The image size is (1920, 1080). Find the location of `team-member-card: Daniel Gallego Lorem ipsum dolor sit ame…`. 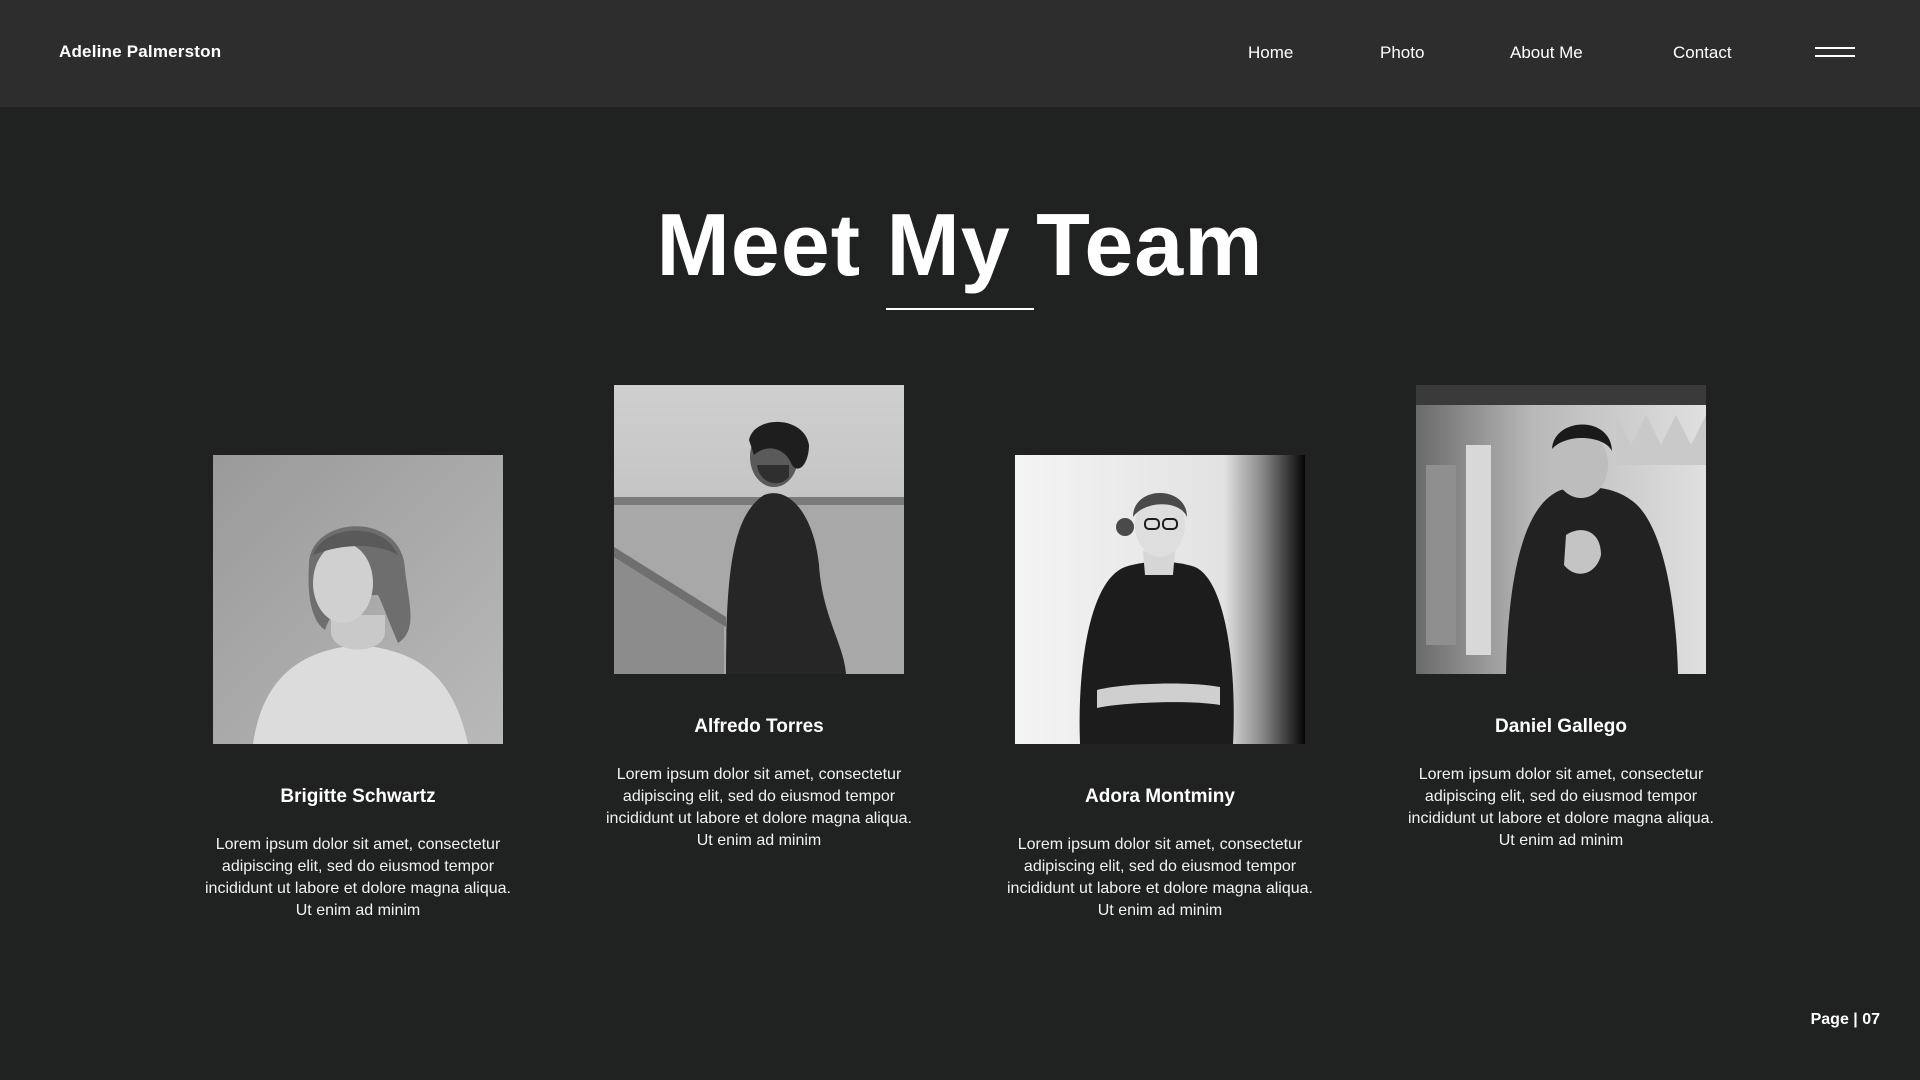

team-member-card: Daniel Gallego Lorem ipsum dolor sit ame… is located at coordinates (1561, 618).